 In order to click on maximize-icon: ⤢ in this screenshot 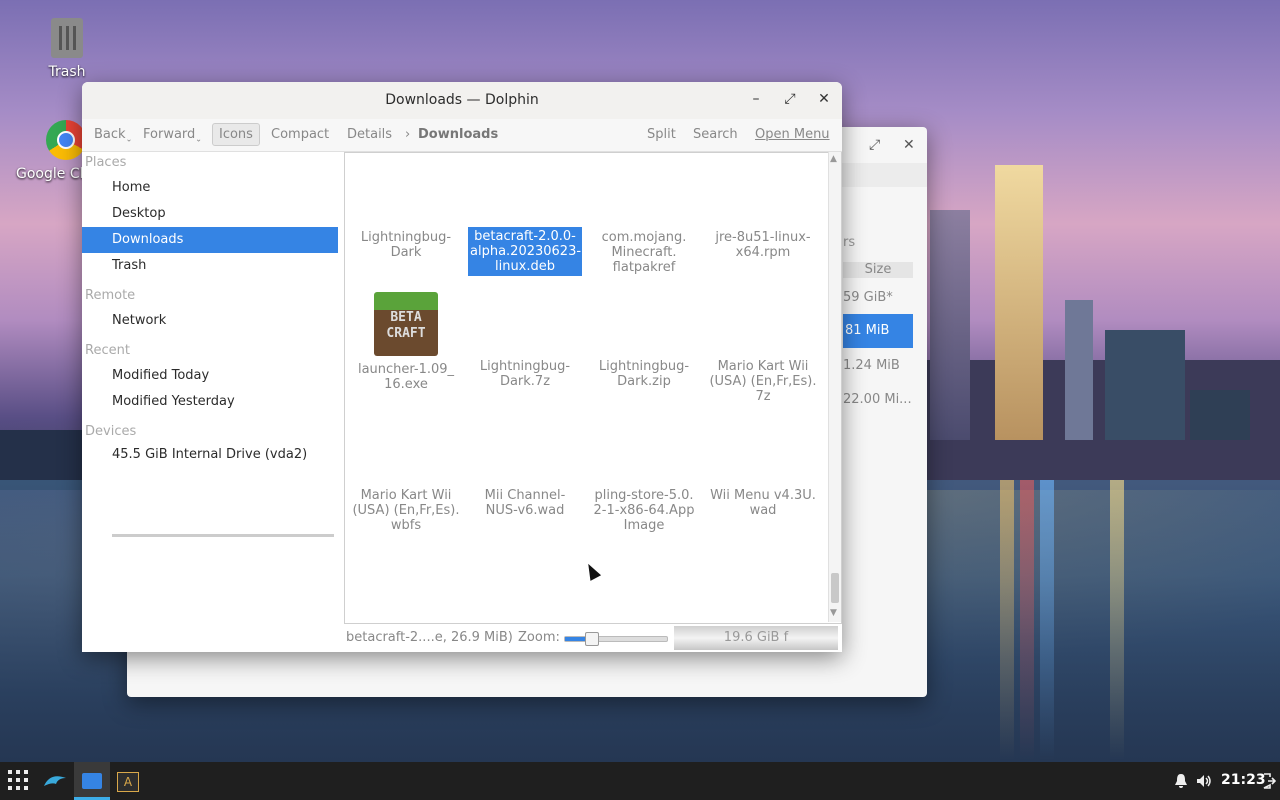, I will do `click(874, 145)`.